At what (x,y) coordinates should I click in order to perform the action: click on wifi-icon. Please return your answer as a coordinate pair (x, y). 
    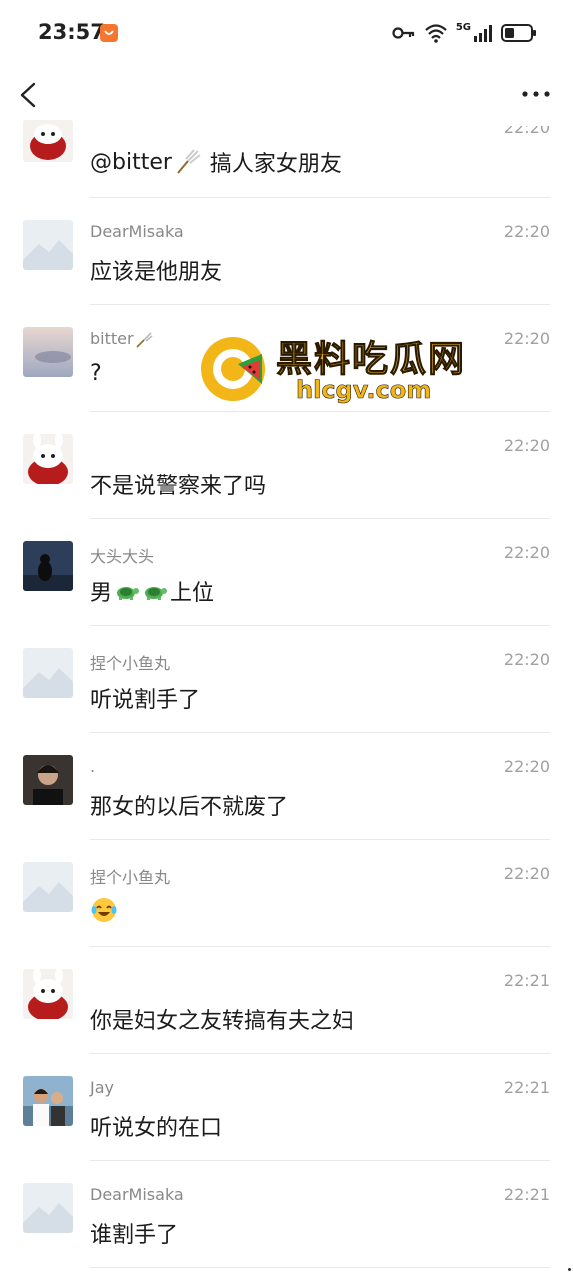
    Looking at the image, I should click on (436, 33).